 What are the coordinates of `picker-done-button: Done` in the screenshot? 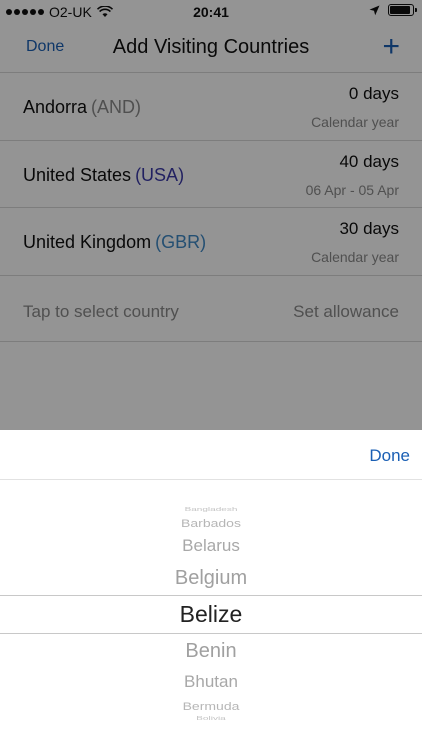 It's located at (389, 456).